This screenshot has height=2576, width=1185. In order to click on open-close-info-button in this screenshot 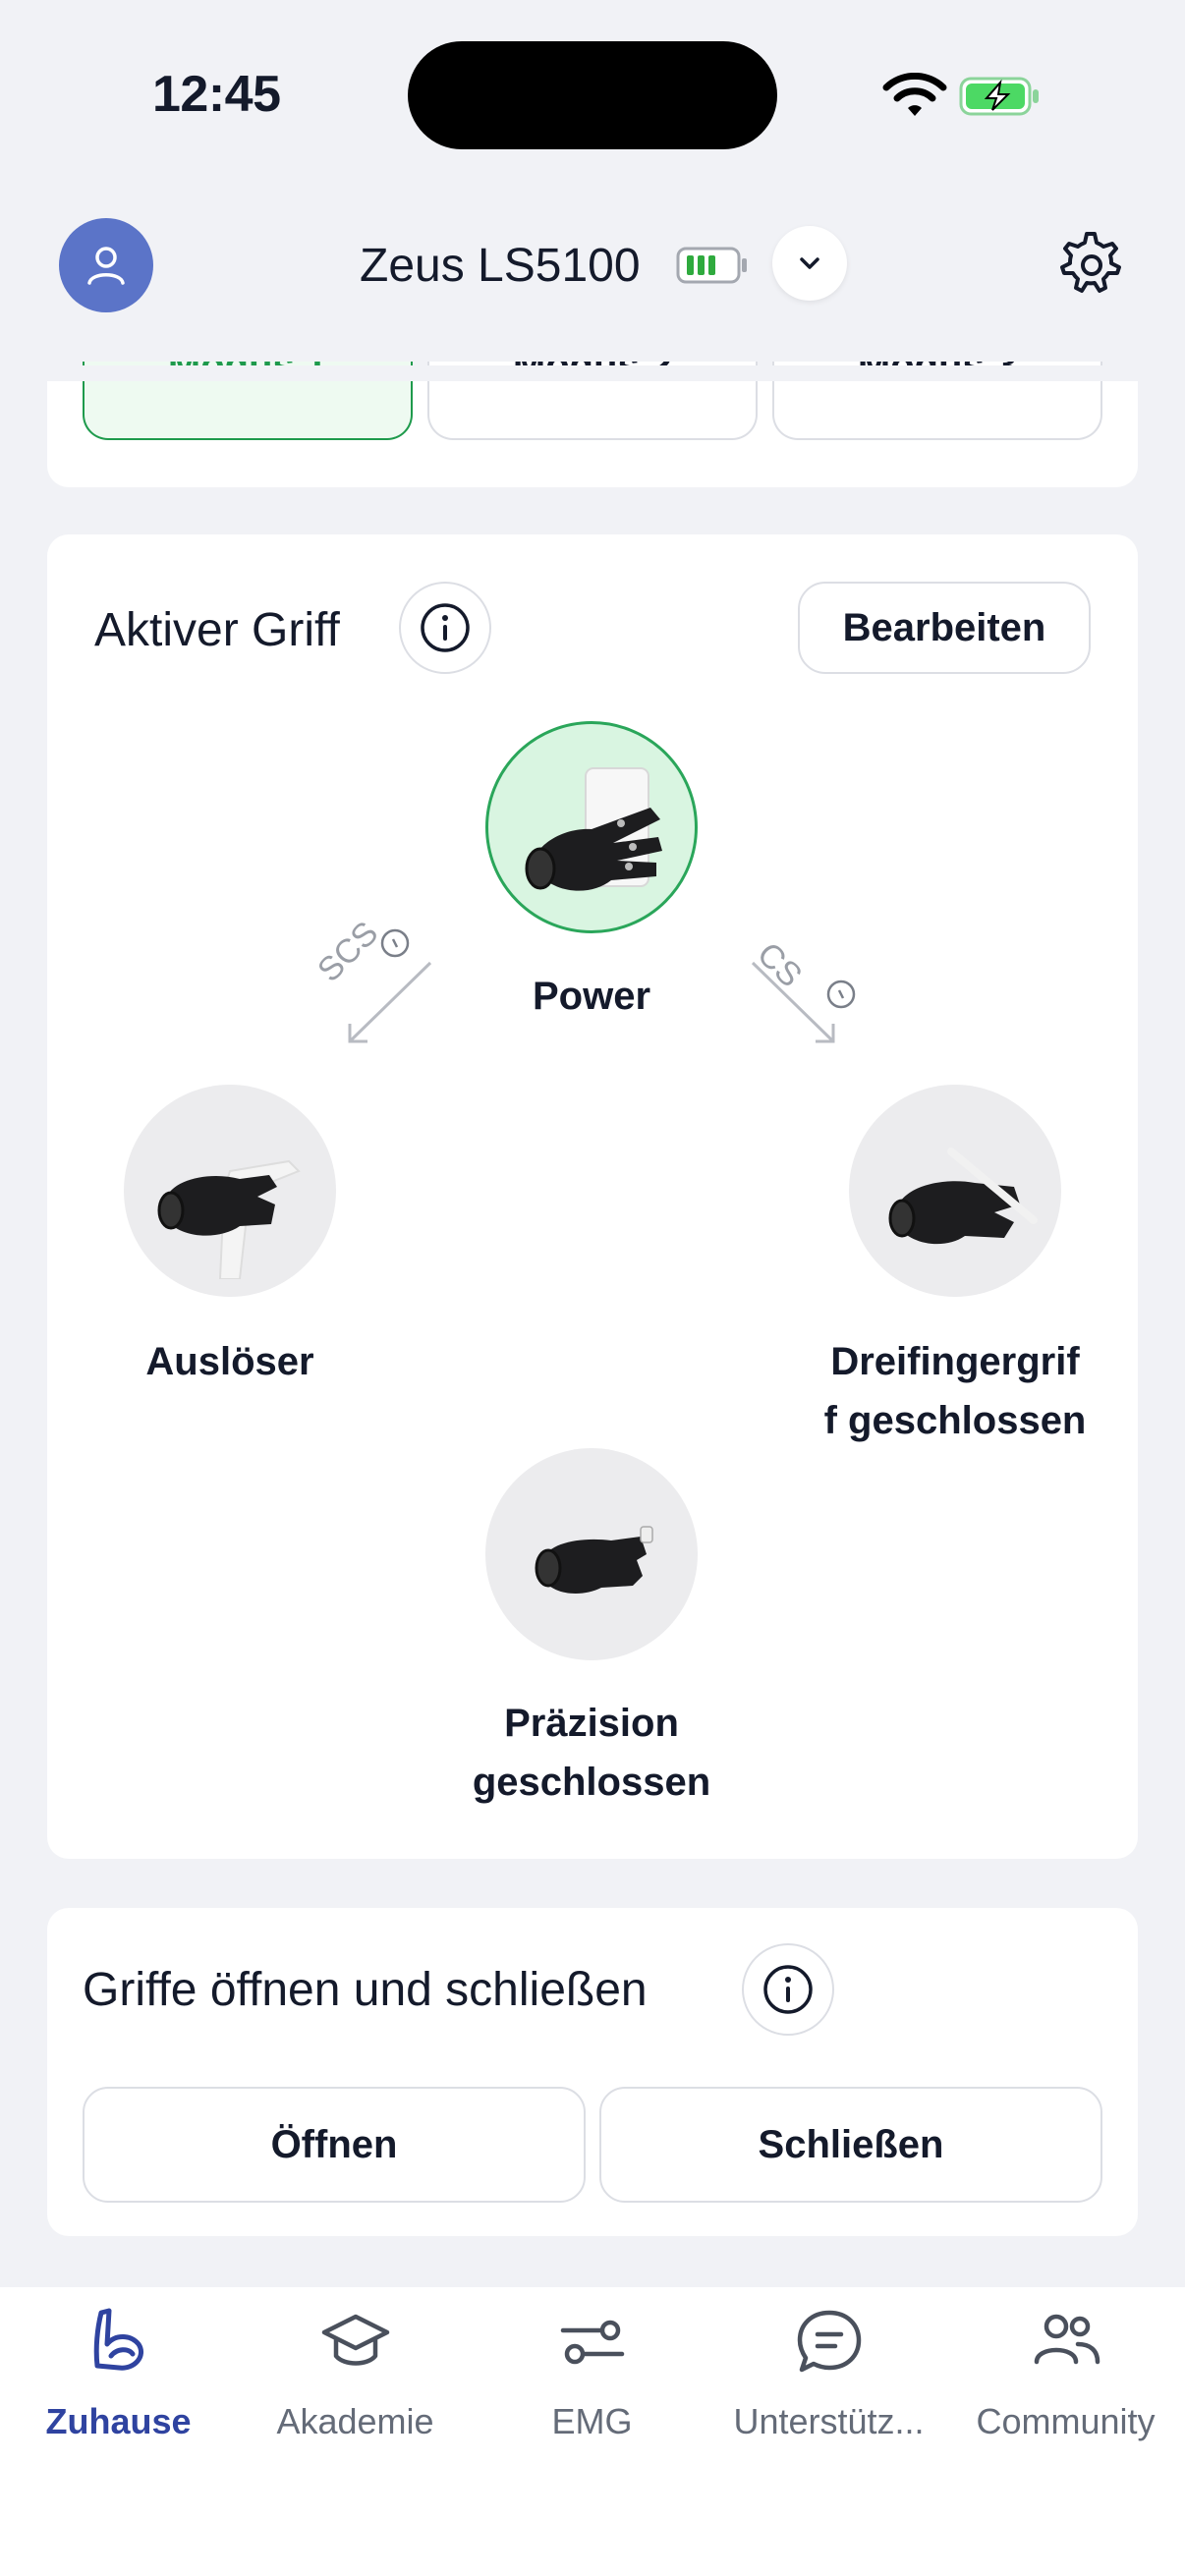, I will do `click(788, 1989)`.